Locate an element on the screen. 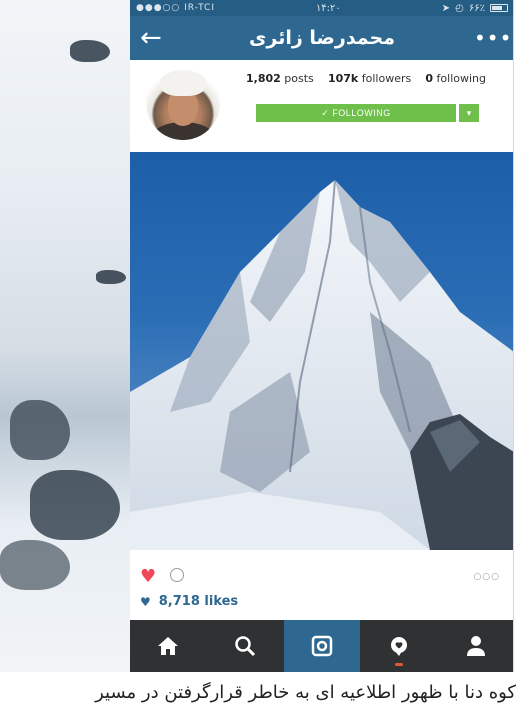  battery-percent: ۶۶٪ is located at coordinates (476, 8).